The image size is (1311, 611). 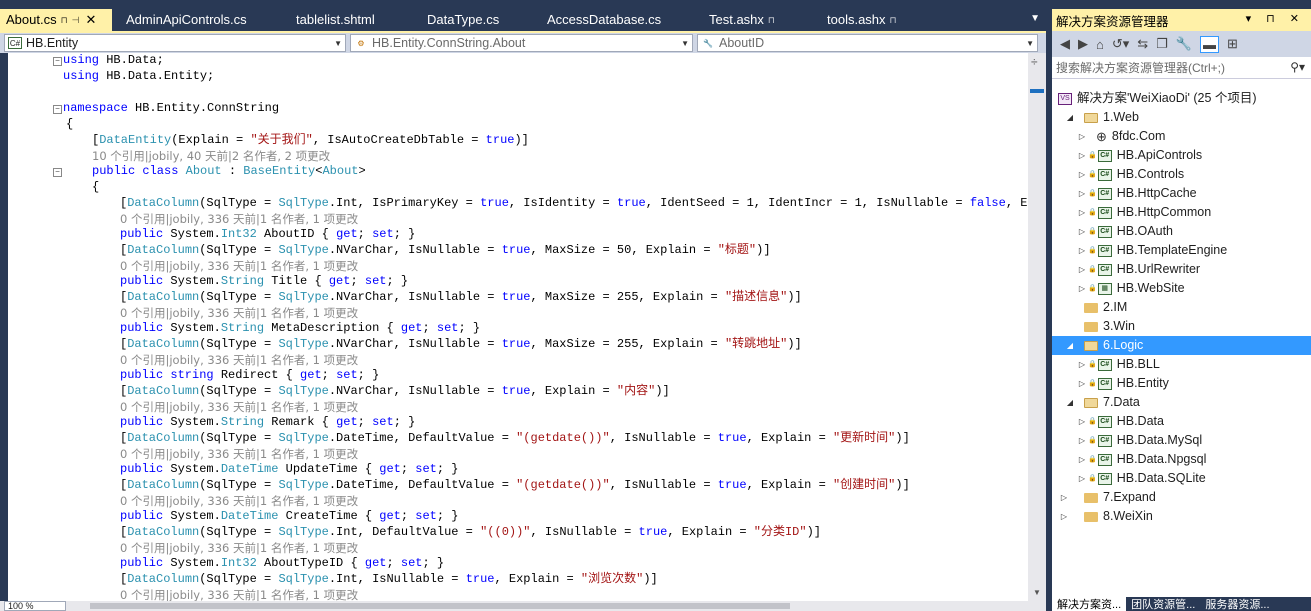 What do you see at coordinates (1101, 117) in the screenshot?
I see `tree-folder-1-web: ◢ 1.Web` at bounding box center [1101, 117].